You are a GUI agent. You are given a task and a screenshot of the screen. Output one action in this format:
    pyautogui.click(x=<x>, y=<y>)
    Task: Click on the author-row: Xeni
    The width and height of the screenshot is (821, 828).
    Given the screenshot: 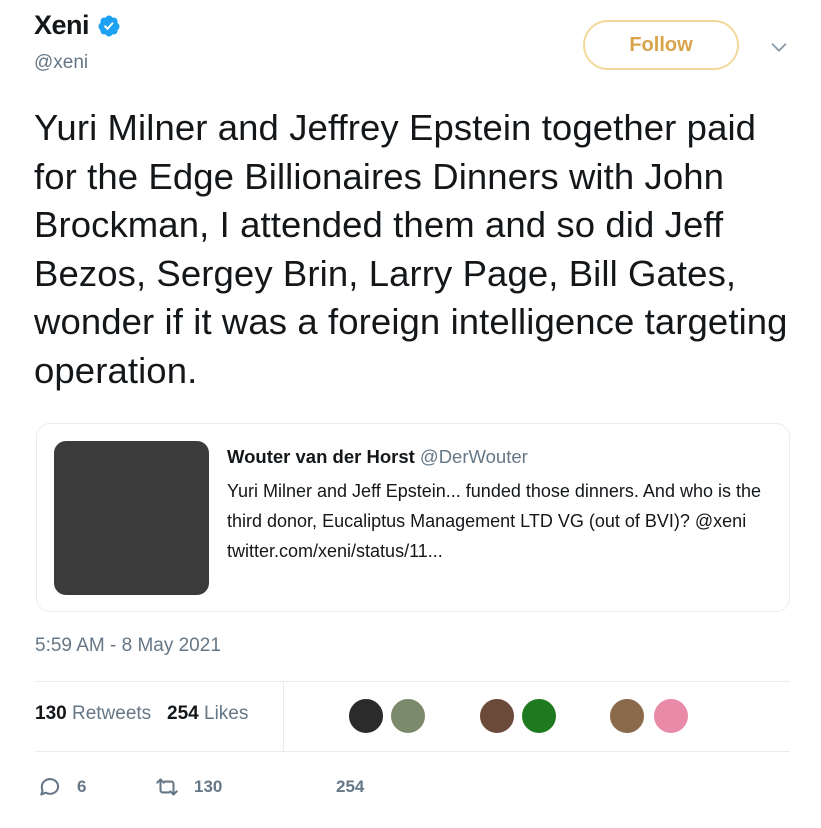 What is the action you would take?
    pyautogui.click(x=77, y=25)
    